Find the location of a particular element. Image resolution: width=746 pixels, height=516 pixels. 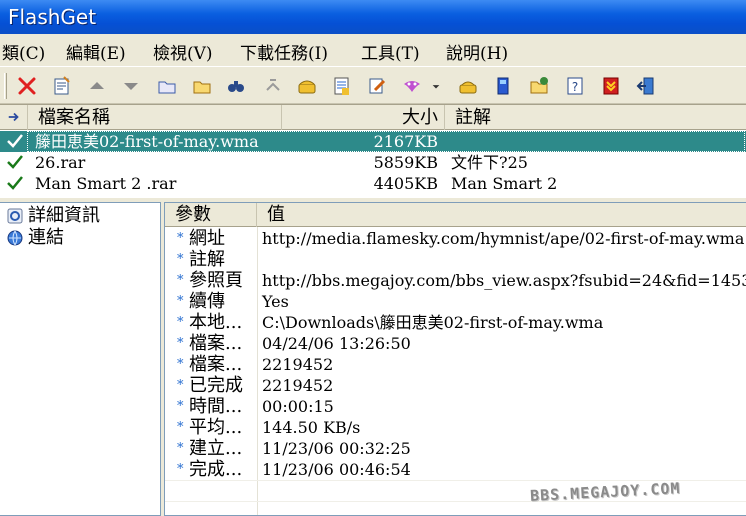

details-header: 參數 值 is located at coordinates (455, 215).